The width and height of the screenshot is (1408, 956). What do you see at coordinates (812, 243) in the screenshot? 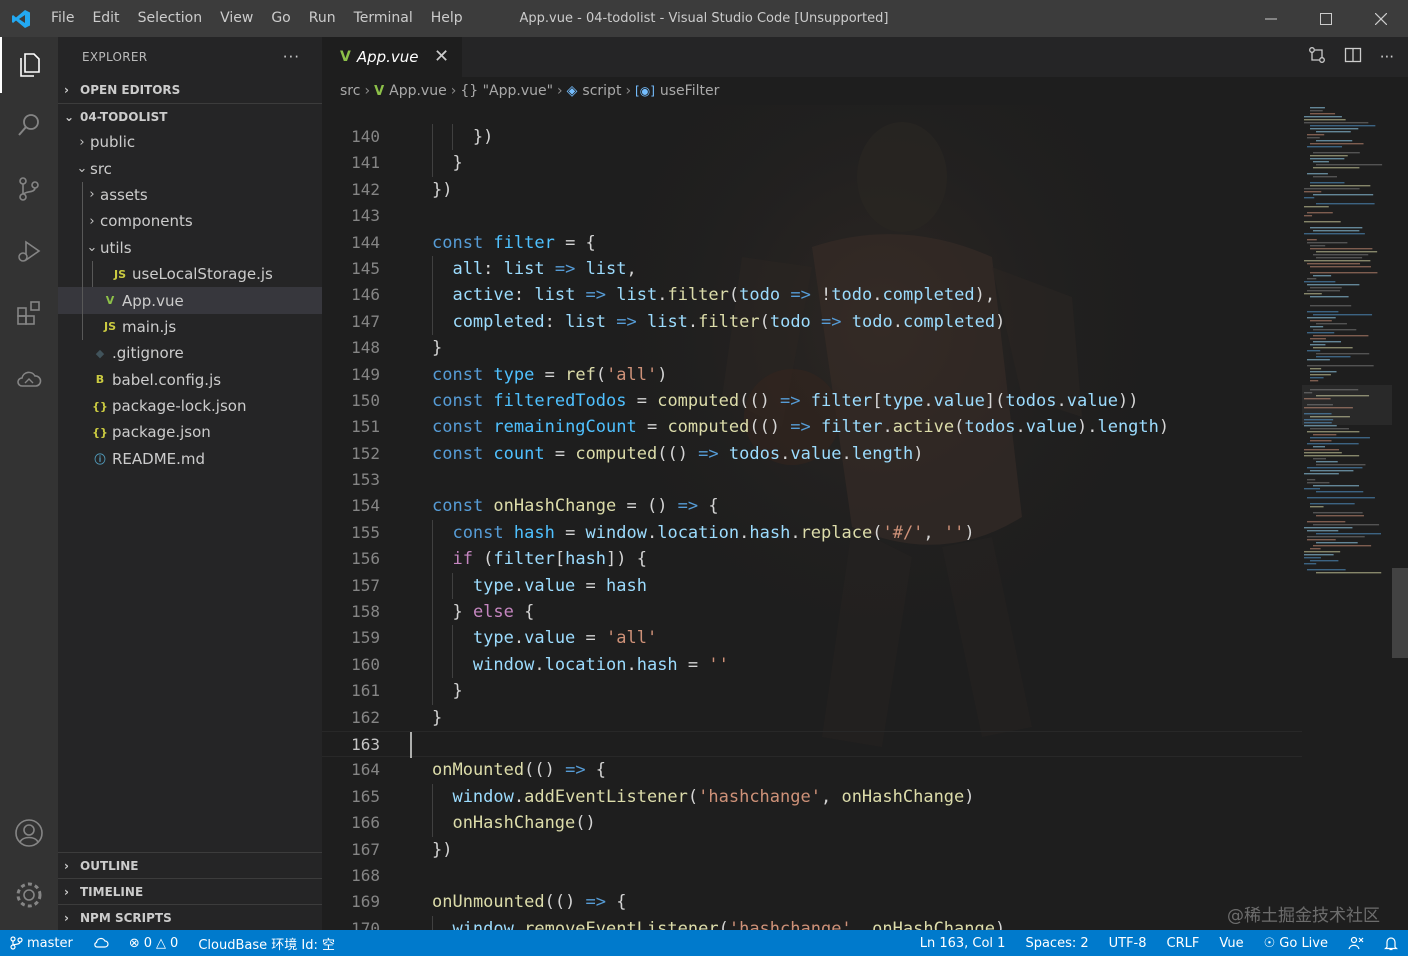
I see `code-line: 144 const filter = {` at bounding box center [812, 243].